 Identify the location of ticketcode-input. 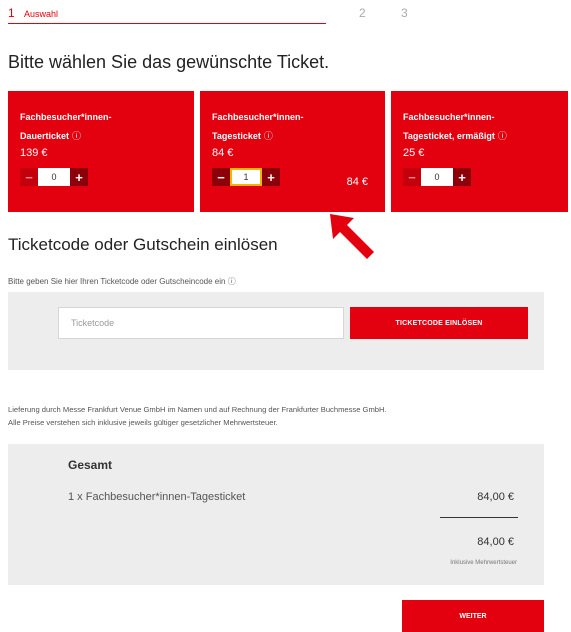
(201, 323).